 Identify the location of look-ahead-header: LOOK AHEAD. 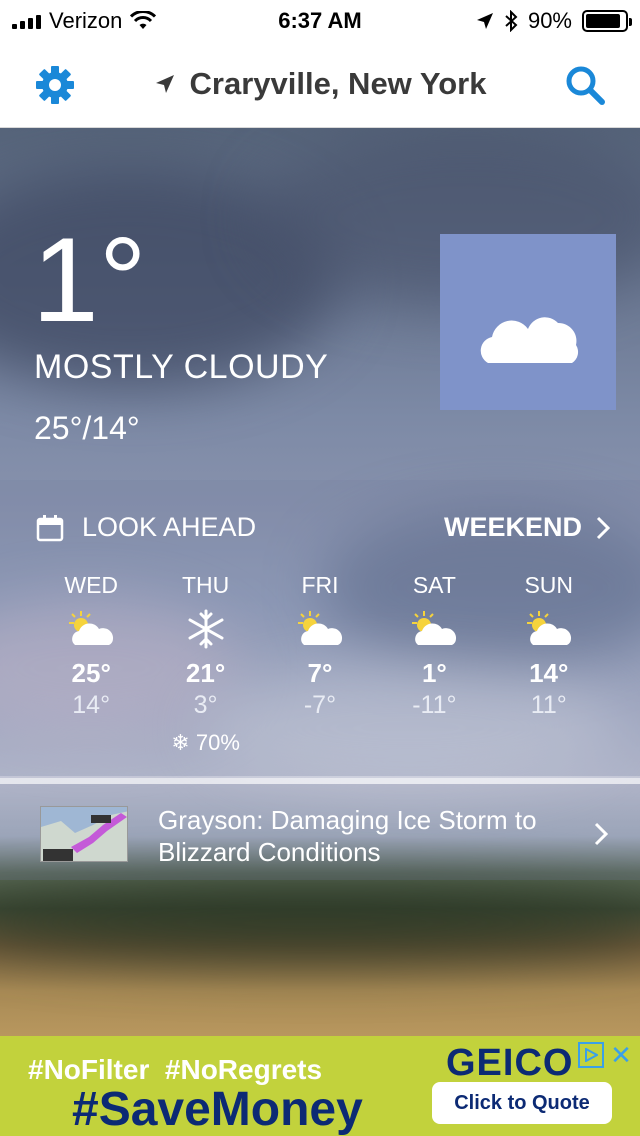
(146, 527).